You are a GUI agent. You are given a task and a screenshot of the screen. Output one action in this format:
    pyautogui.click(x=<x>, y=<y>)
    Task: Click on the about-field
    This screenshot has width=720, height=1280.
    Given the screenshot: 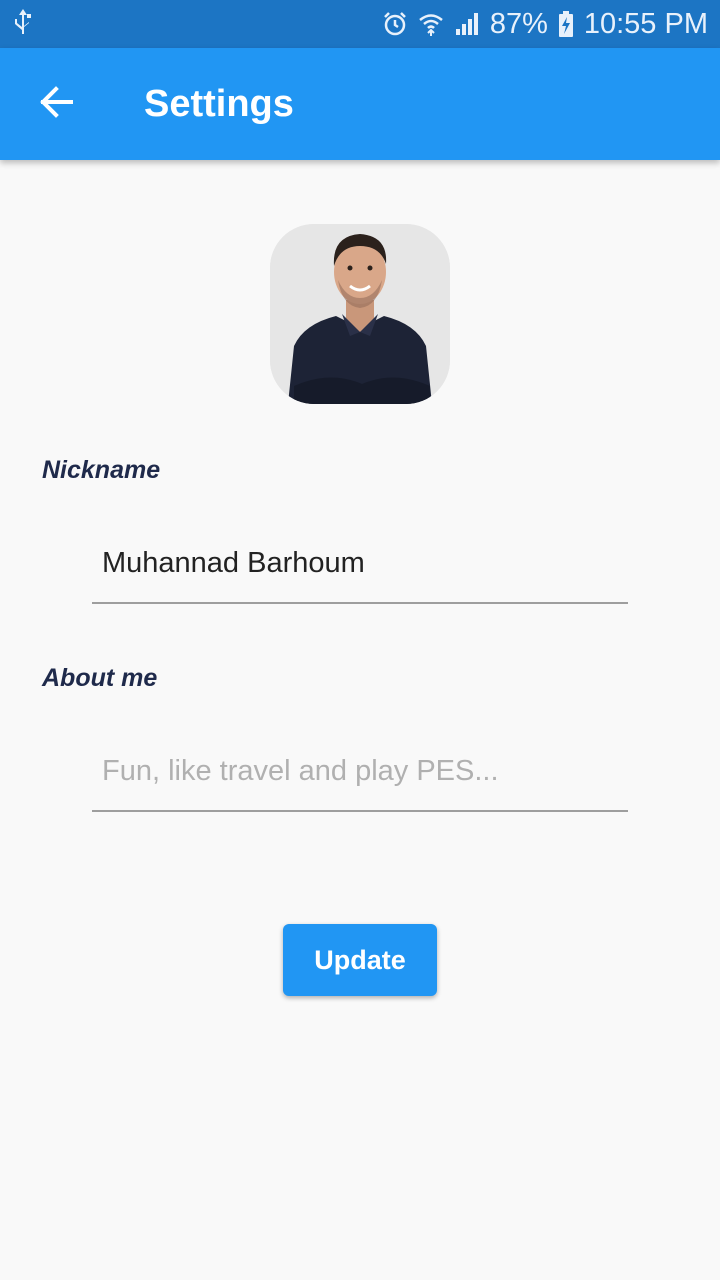 What is the action you would take?
    pyautogui.click(x=360, y=772)
    